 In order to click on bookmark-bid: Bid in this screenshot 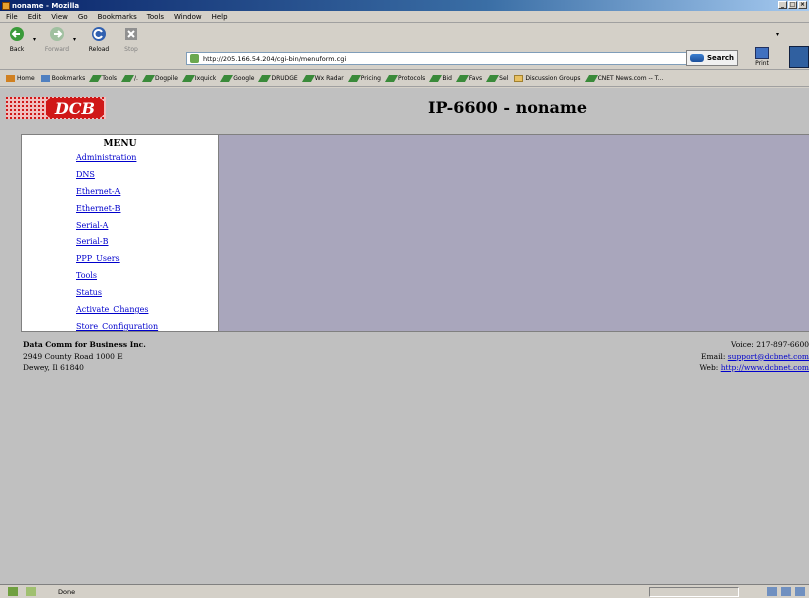, I will do `click(440, 78)`.